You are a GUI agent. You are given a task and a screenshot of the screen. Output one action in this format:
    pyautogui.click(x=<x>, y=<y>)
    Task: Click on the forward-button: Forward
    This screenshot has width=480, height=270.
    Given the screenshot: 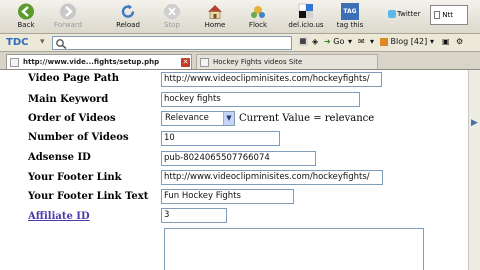 What is the action you would take?
    pyautogui.click(x=68, y=17)
    